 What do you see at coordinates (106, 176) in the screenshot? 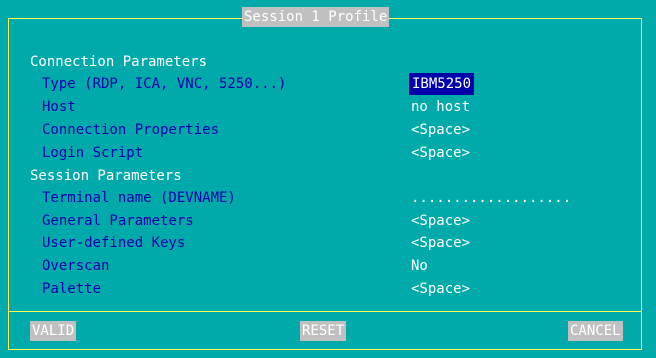
I see `section-session-parameters: Session Parameters` at bounding box center [106, 176].